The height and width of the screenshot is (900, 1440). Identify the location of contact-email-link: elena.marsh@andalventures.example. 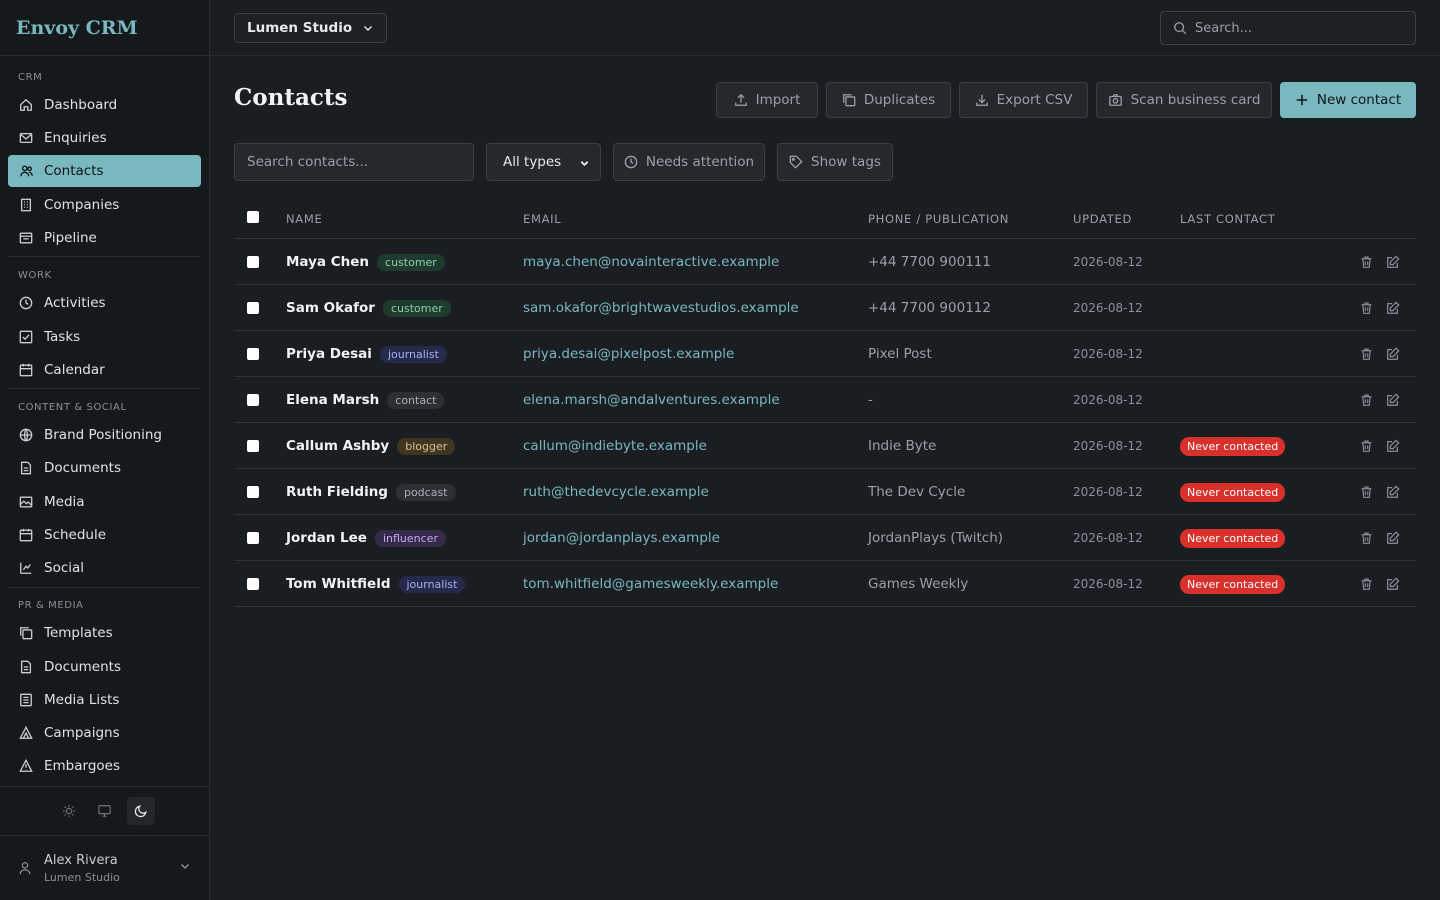
(651, 400).